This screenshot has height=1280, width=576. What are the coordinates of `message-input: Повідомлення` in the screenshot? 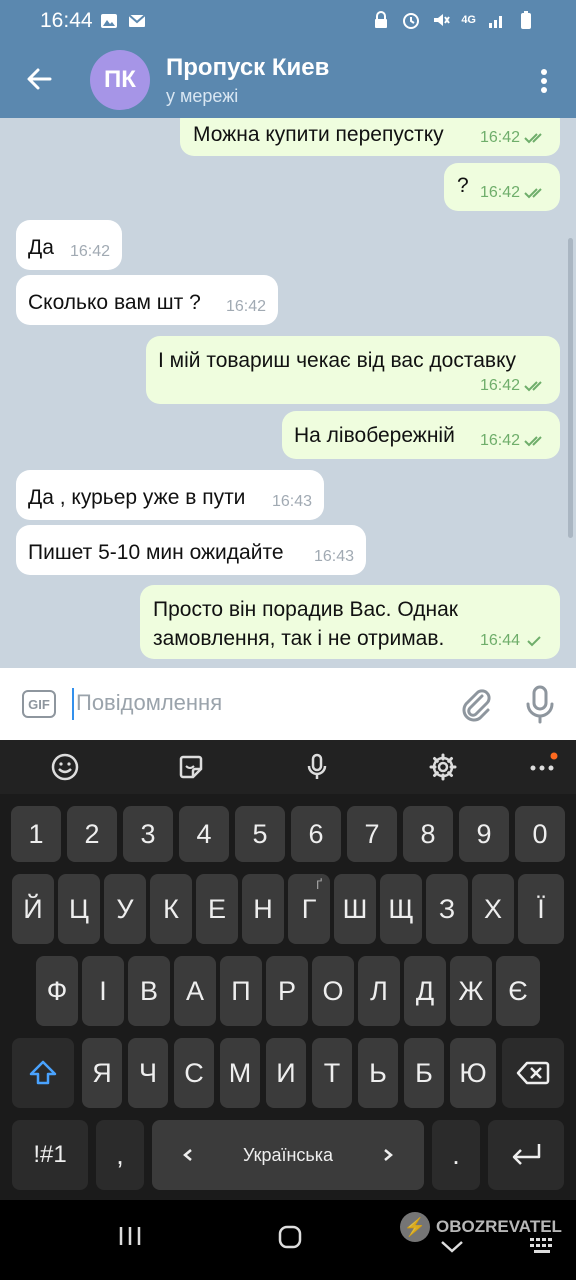 It's located at (149, 703).